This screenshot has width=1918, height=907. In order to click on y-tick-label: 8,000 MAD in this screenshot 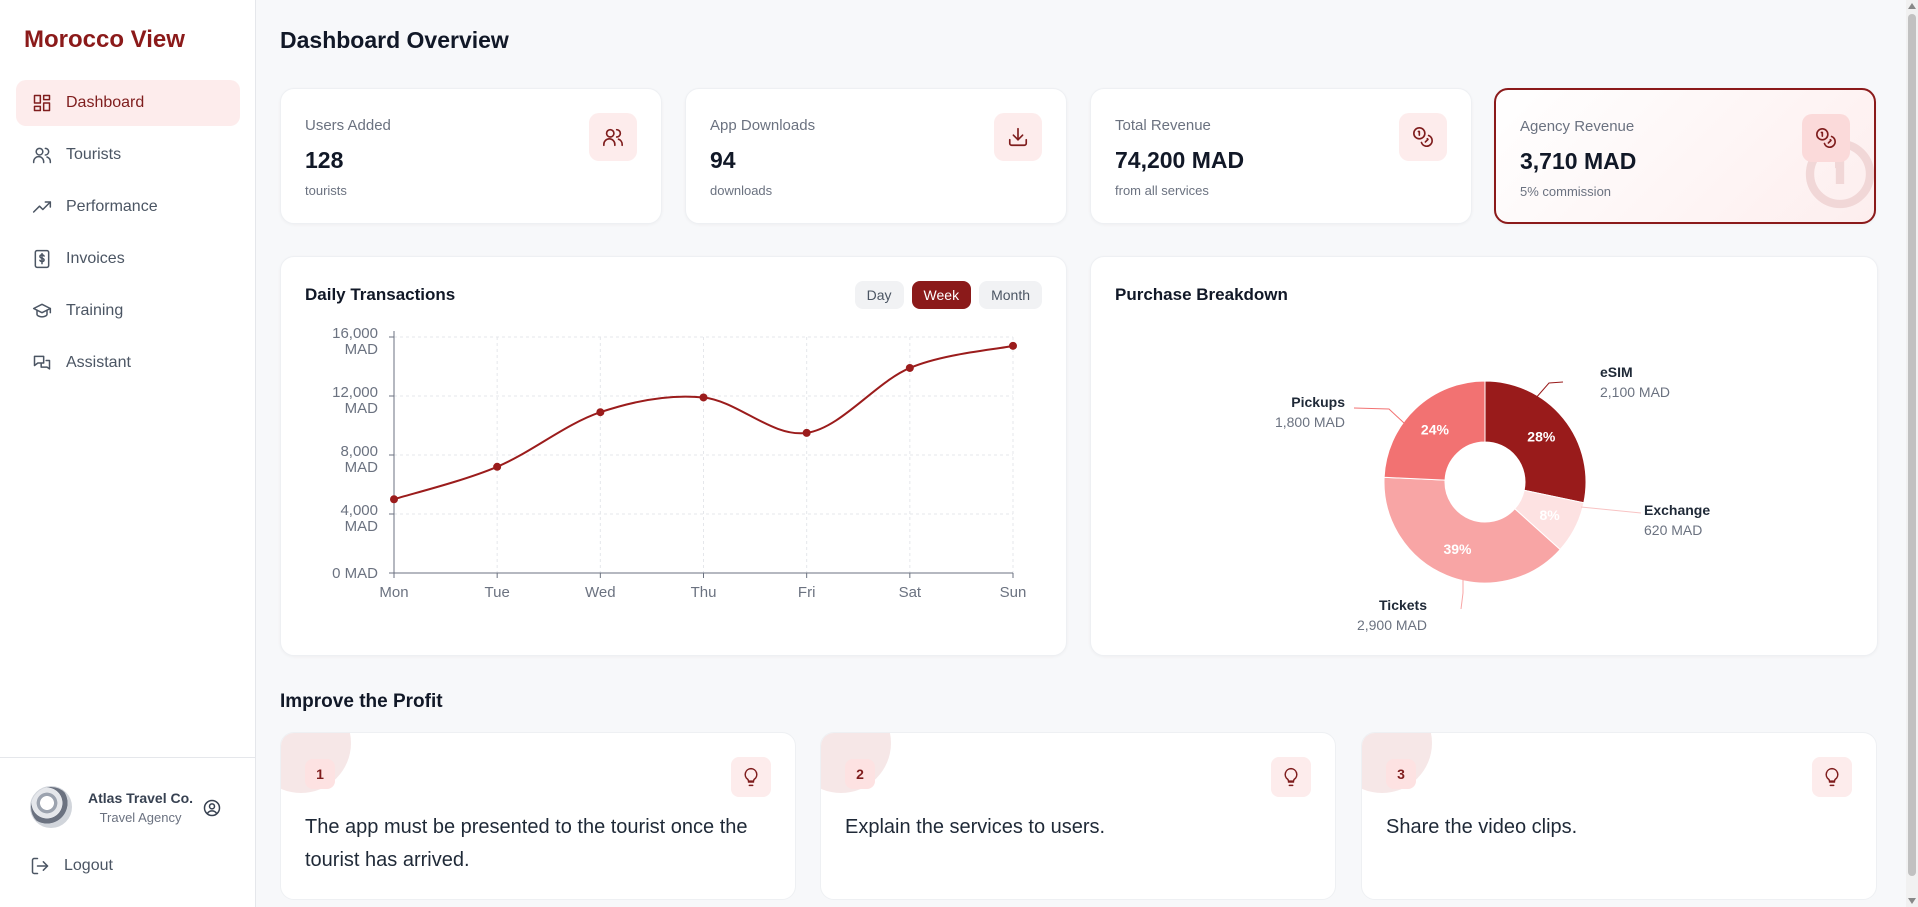, I will do `click(359, 459)`.